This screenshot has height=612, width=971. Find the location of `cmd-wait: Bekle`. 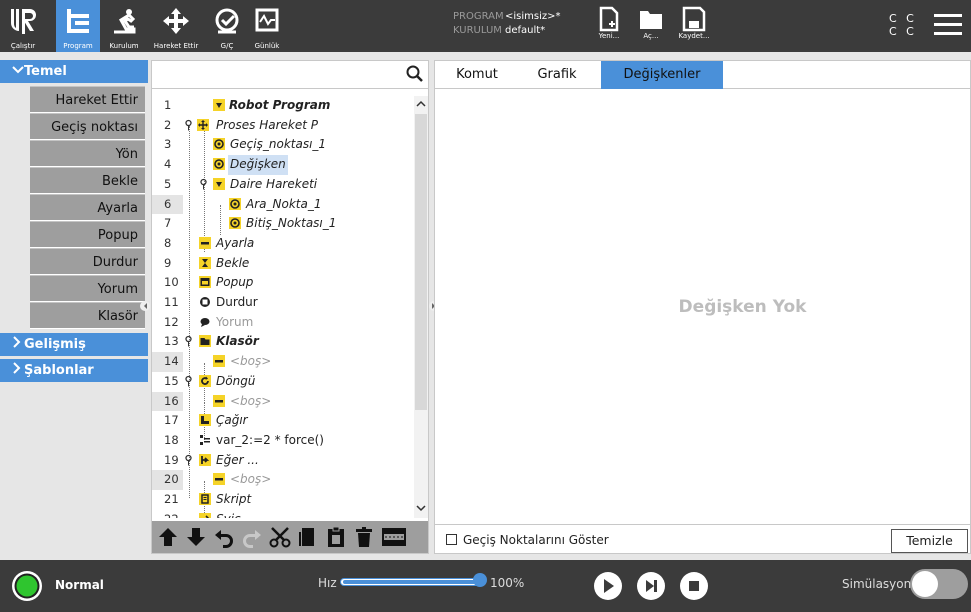

cmd-wait: Bekle is located at coordinates (87, 180).